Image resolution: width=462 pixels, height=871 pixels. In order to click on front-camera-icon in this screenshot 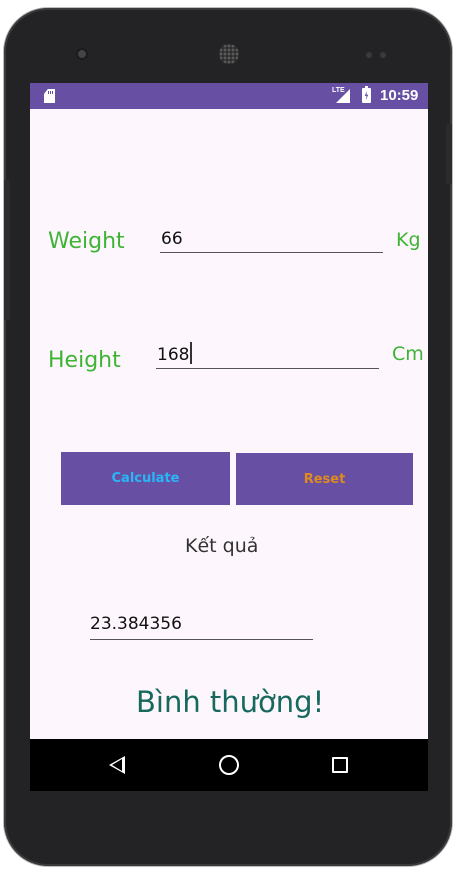, I will do `click(82, 54)`.